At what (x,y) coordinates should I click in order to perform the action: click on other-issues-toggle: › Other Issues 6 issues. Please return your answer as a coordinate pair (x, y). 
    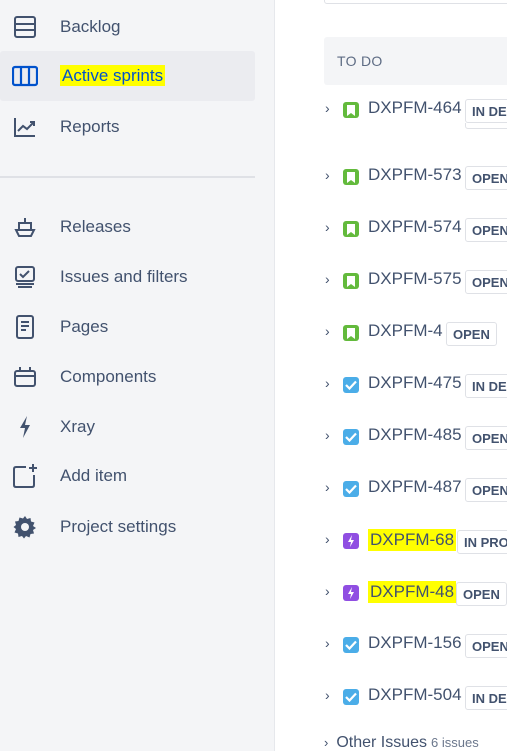
    Looking at the image, I should click on (401, 742).